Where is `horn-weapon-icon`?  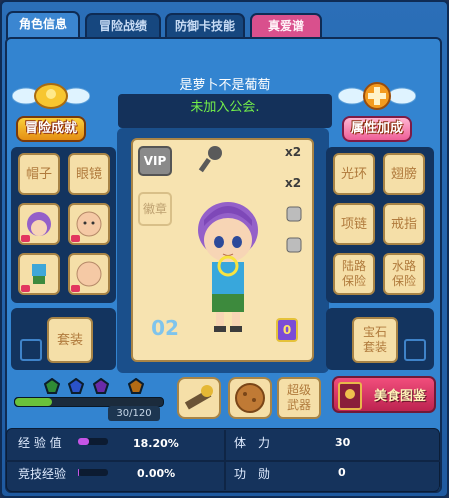
horn-weapon-icon is located at coordinates (198, 397).